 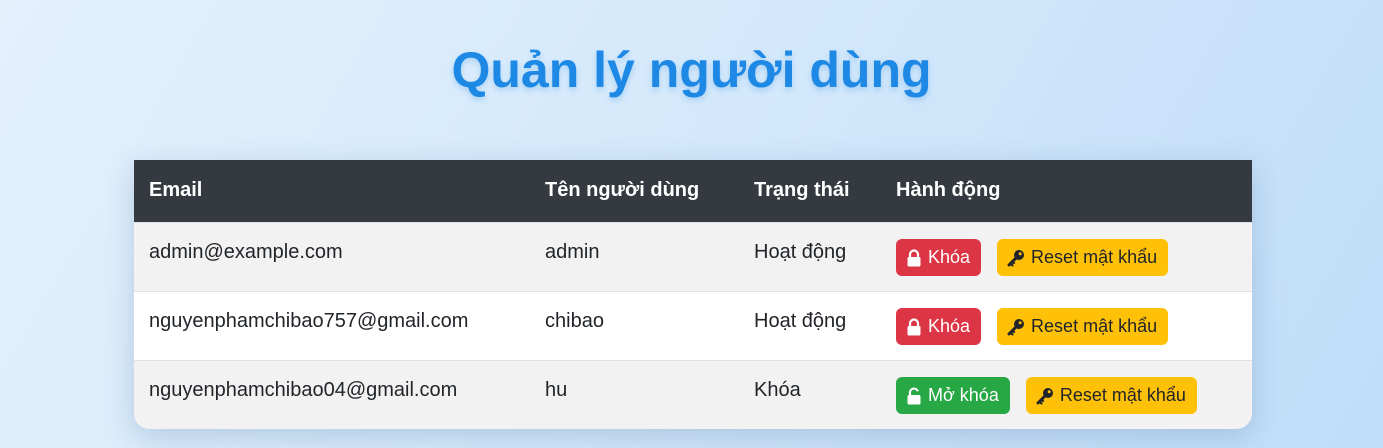 I want to click on username-cell: hu, so click(x=556, y=390).